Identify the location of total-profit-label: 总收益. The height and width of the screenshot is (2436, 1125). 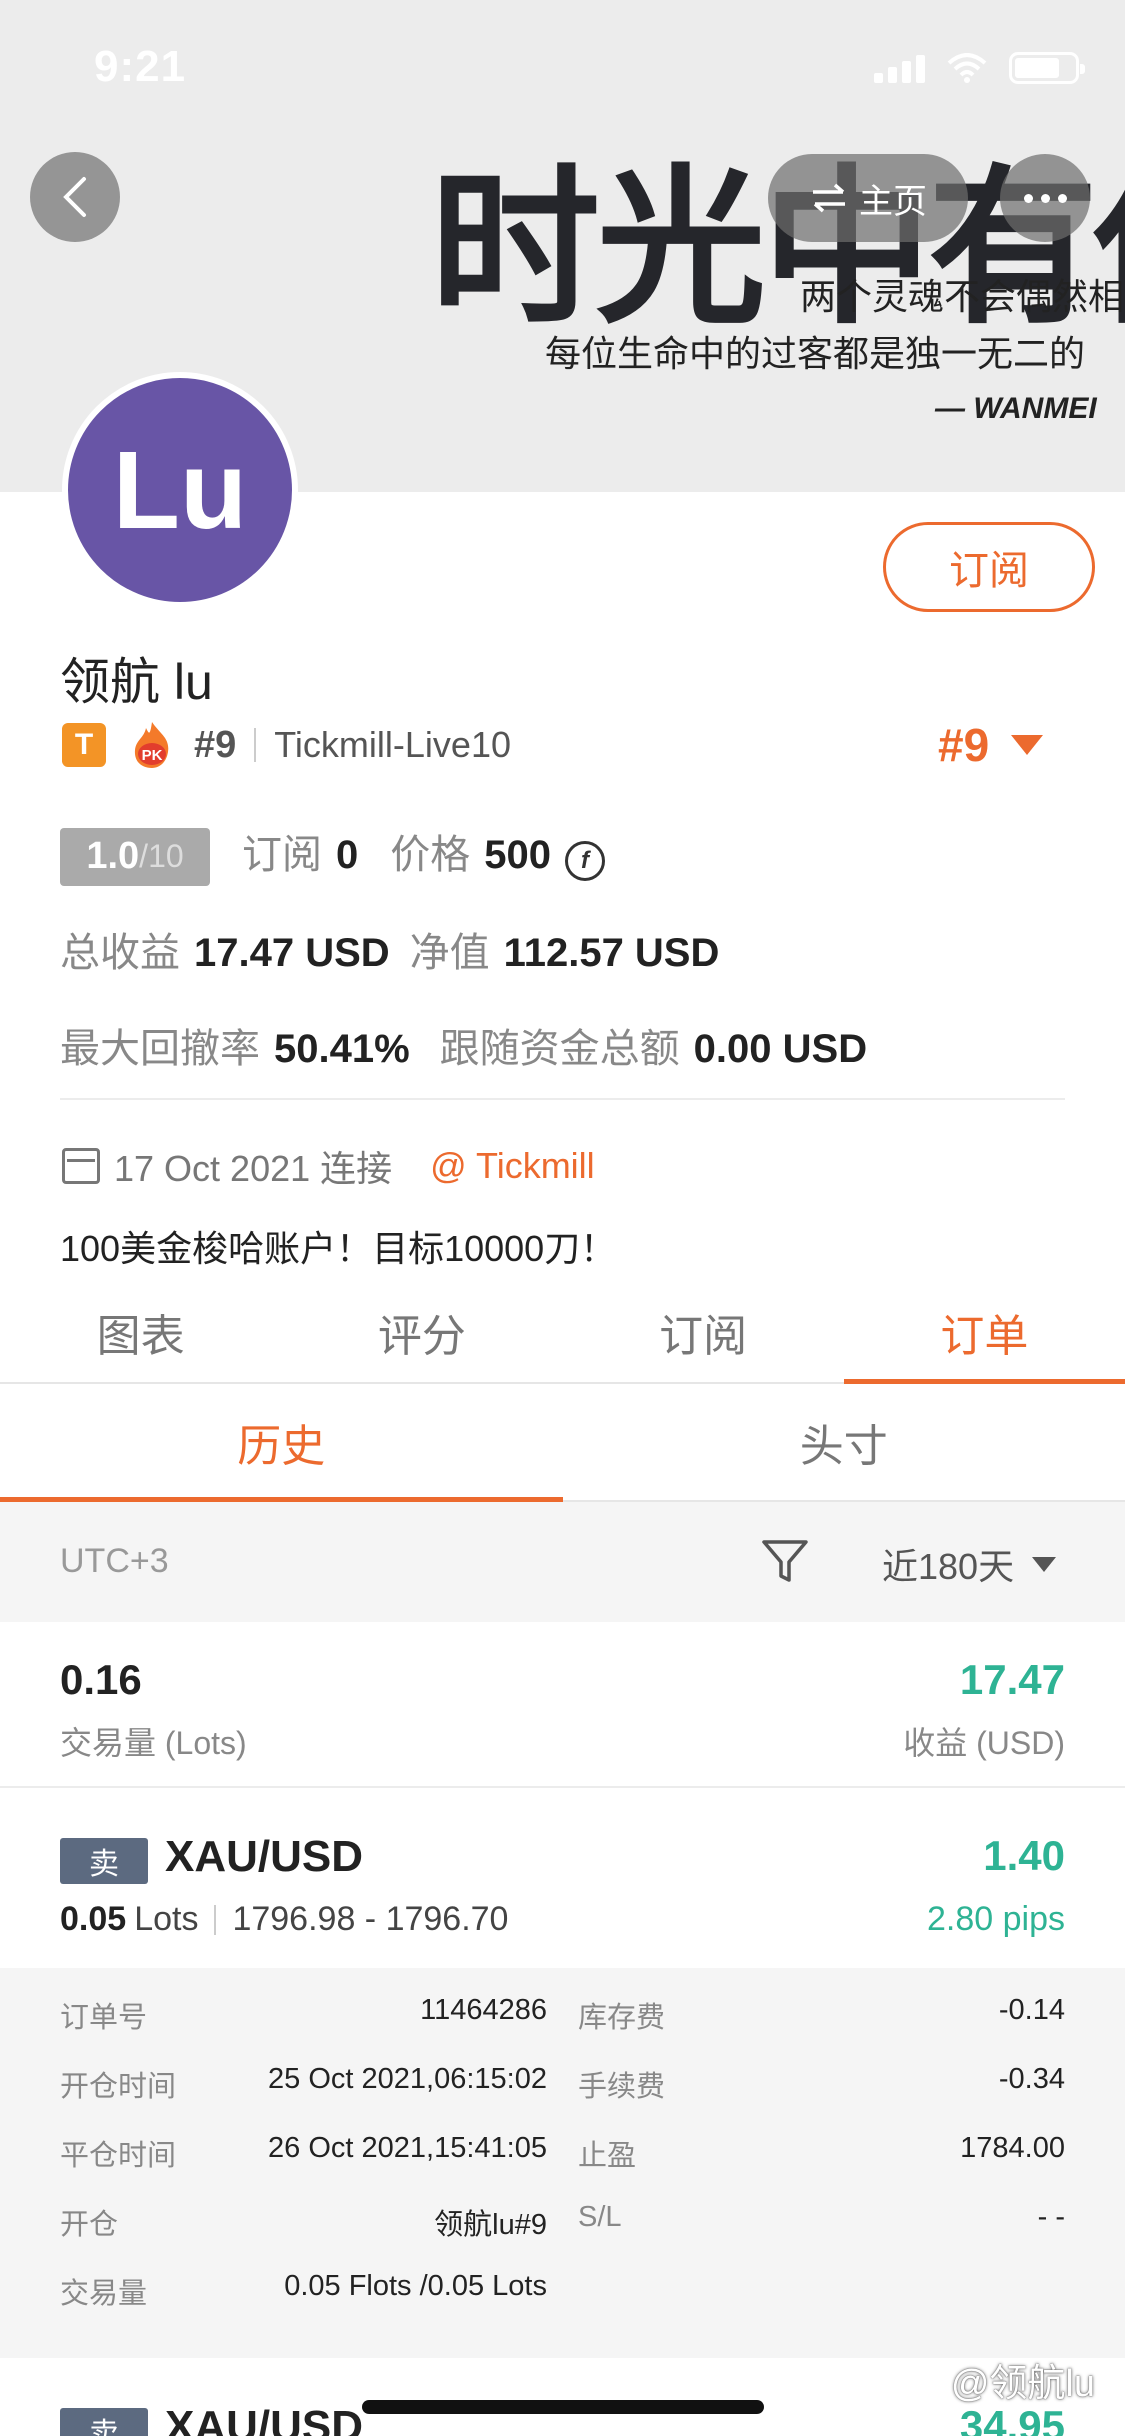
(120, 953).